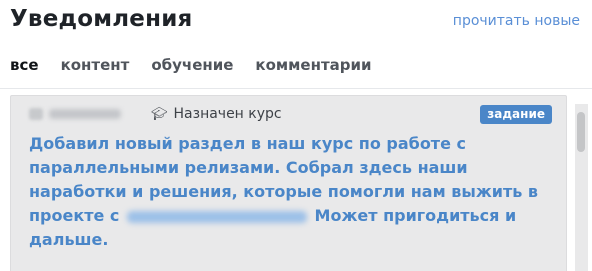  What do you see at coordinates (296, 88) in the screenshot?
I see `tabs-divider` at bounding box center [296, 88].